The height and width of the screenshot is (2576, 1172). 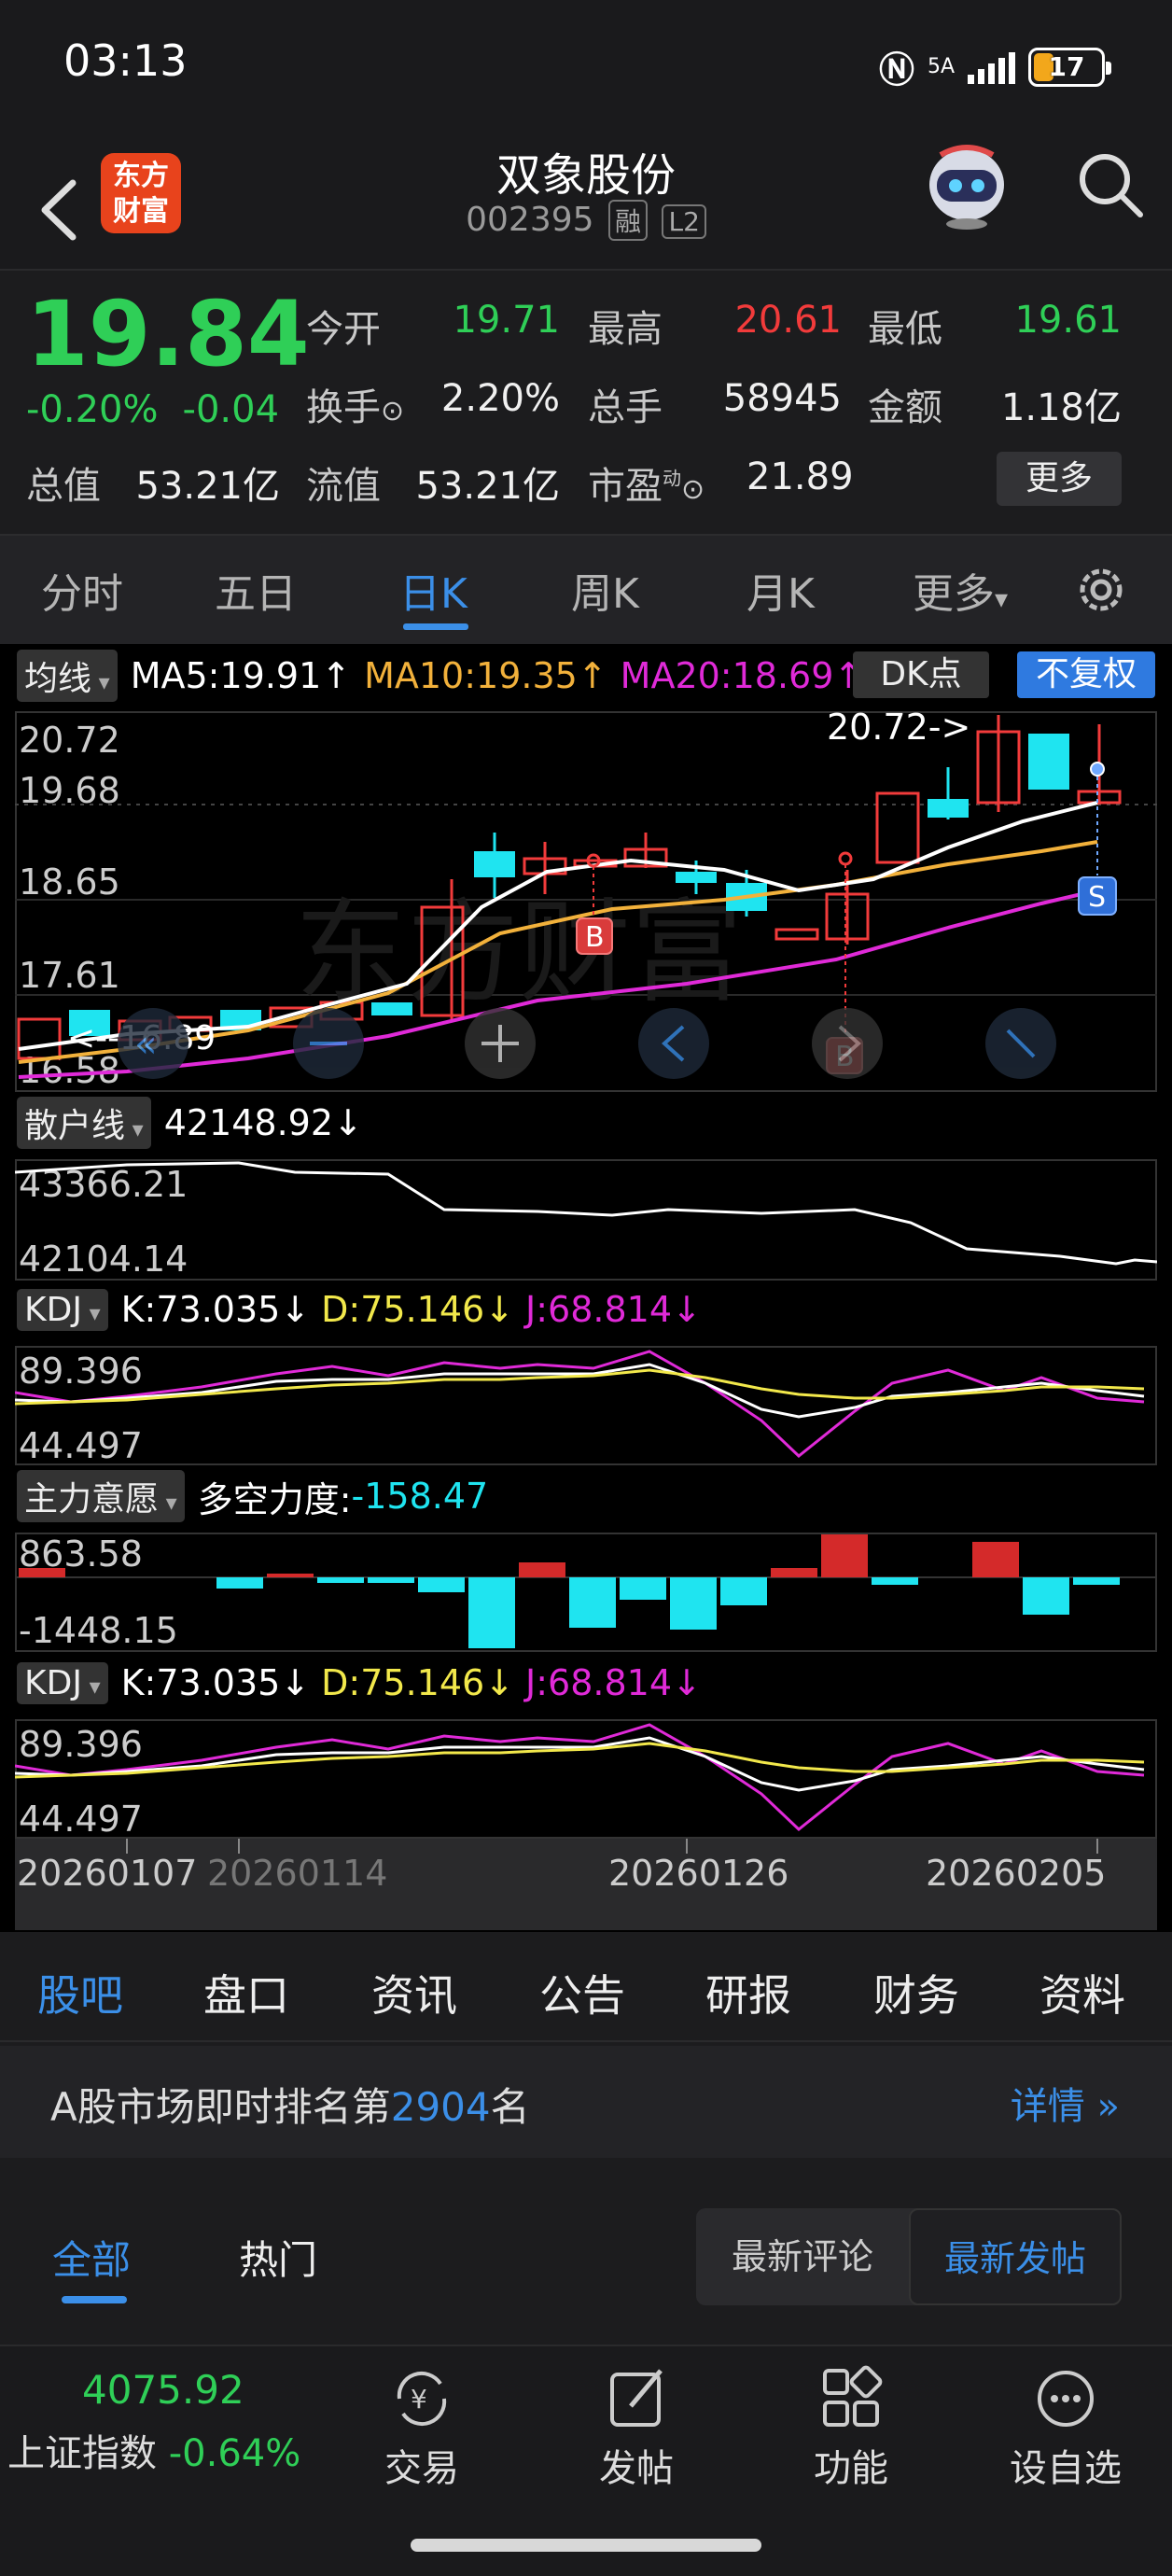 I want to click on battery-icon: 17, so click(x=1069, y=67).